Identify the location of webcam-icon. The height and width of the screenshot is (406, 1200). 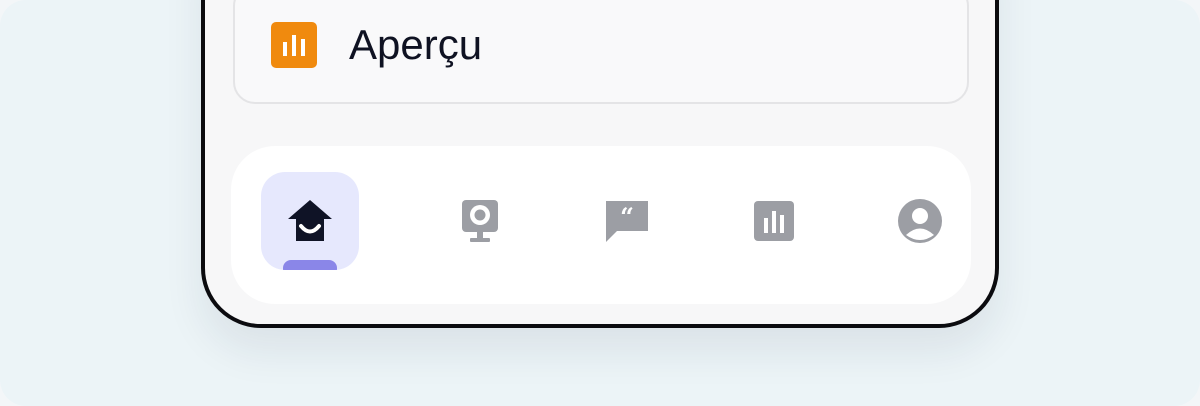
(480, 221).